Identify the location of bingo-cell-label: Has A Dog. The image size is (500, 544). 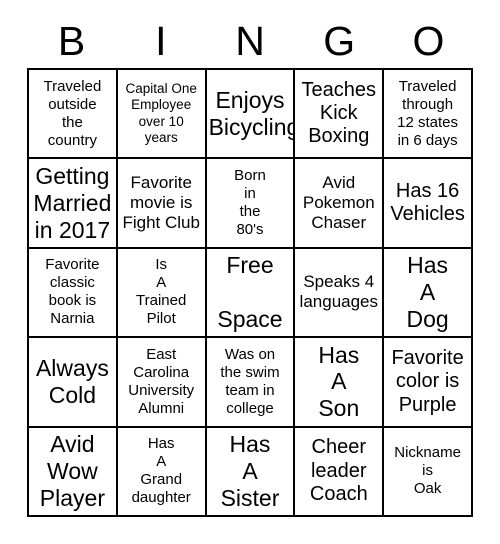
(427, 292).